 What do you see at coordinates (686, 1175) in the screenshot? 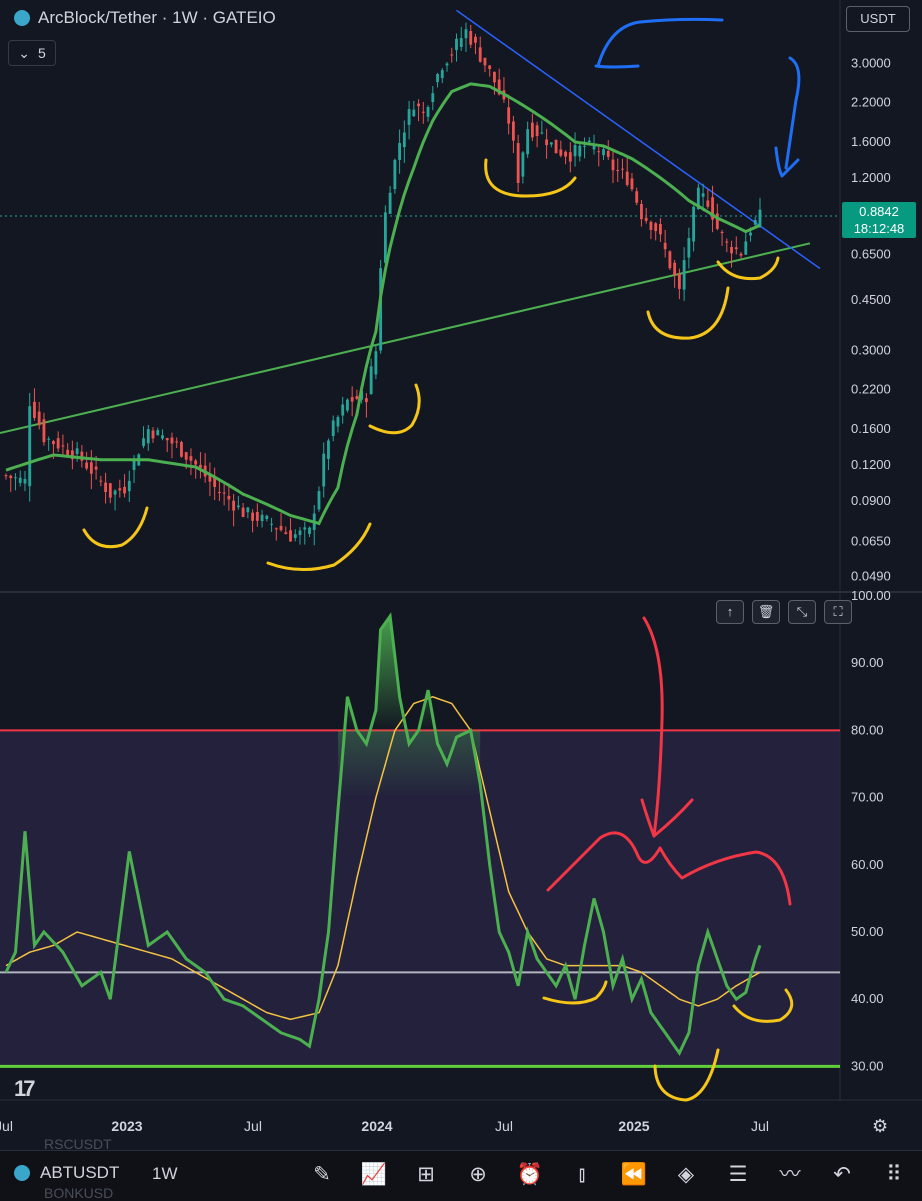
I see `layers-icon: ◈` at bounding box center [686, 1175].